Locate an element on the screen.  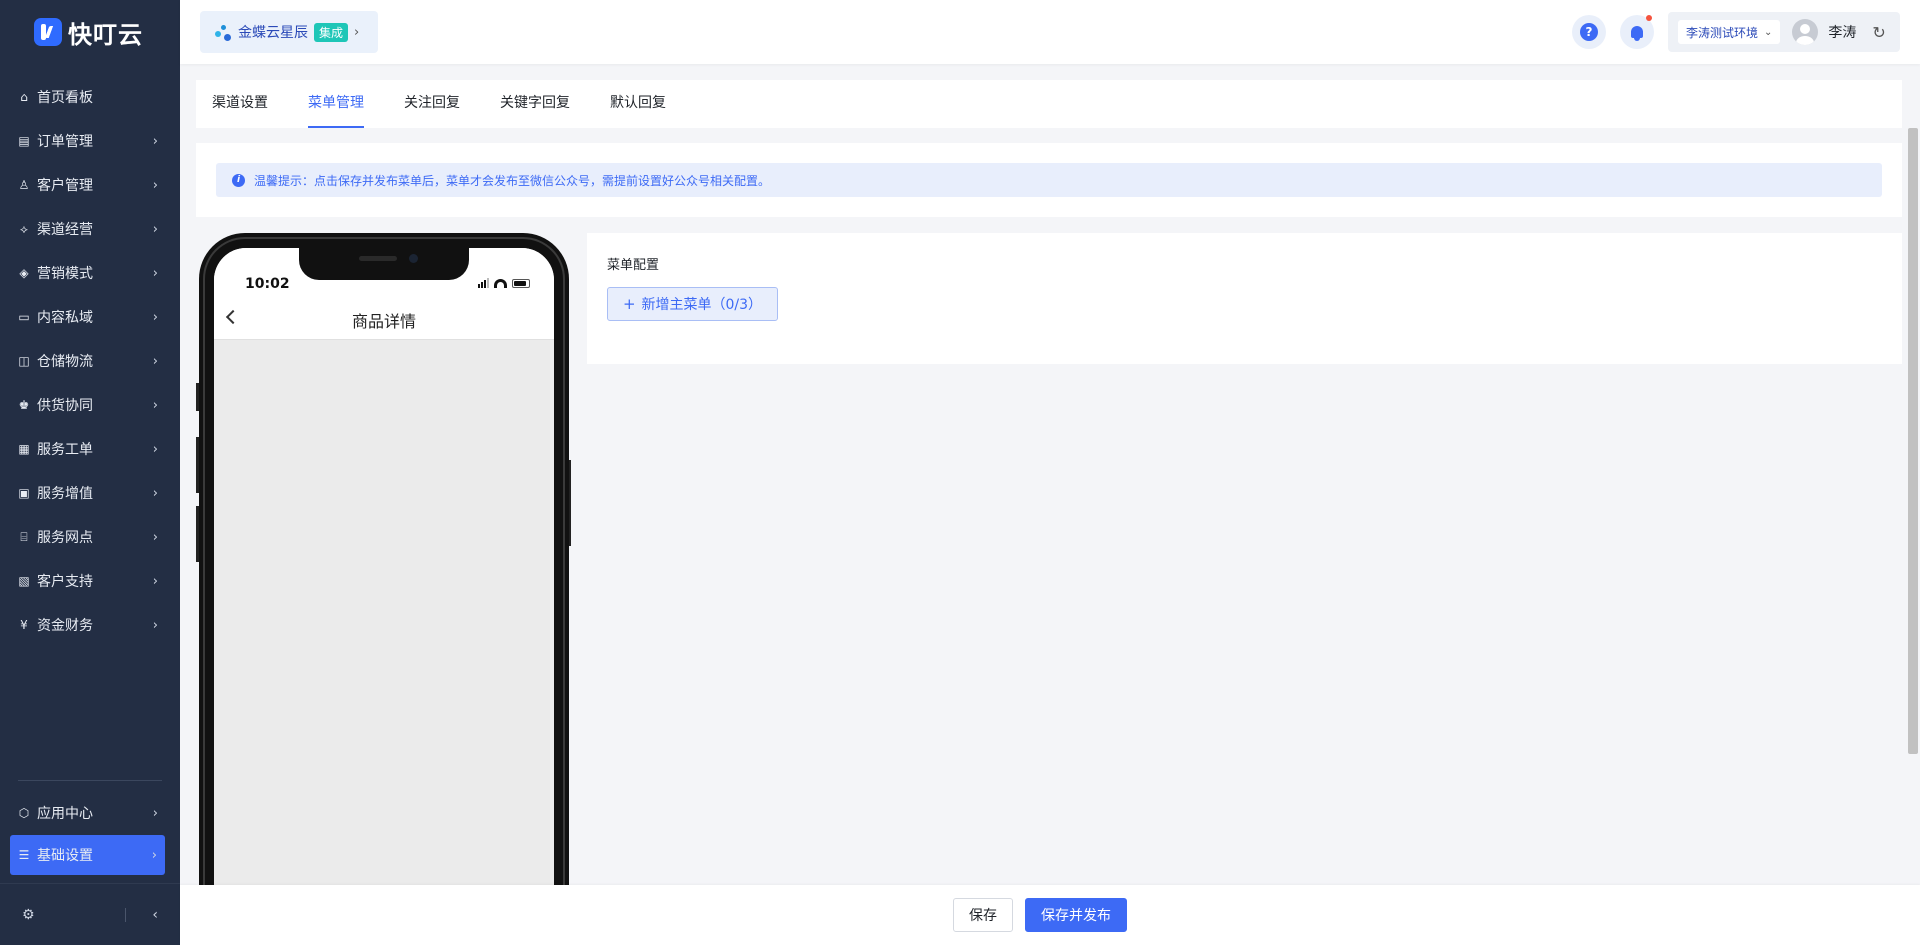
sidebar-item-bag: ▣ 服务增值 › is located at coordinates (90, 493).